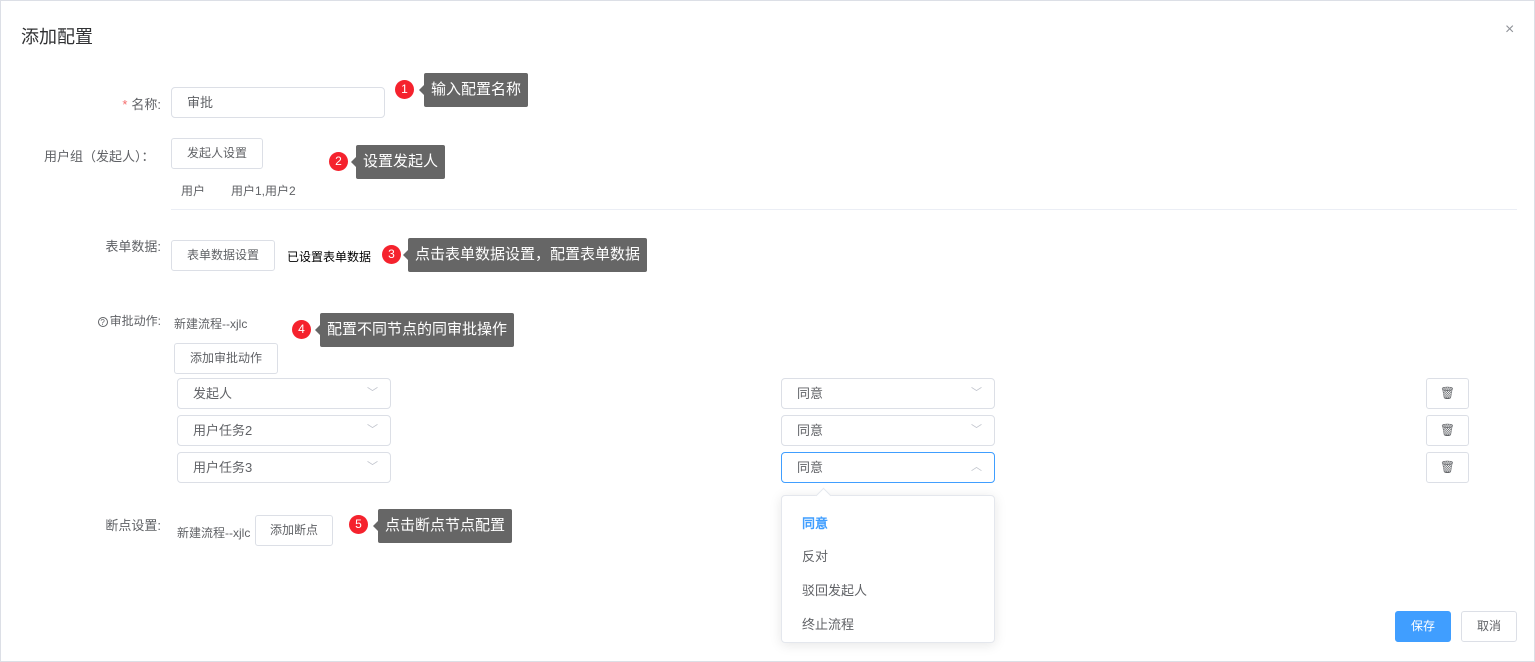  What do you see at coordinates (358, 524) in the screenshot?
I see `callout-badge-5: 5` at bounding box center [358, 524].